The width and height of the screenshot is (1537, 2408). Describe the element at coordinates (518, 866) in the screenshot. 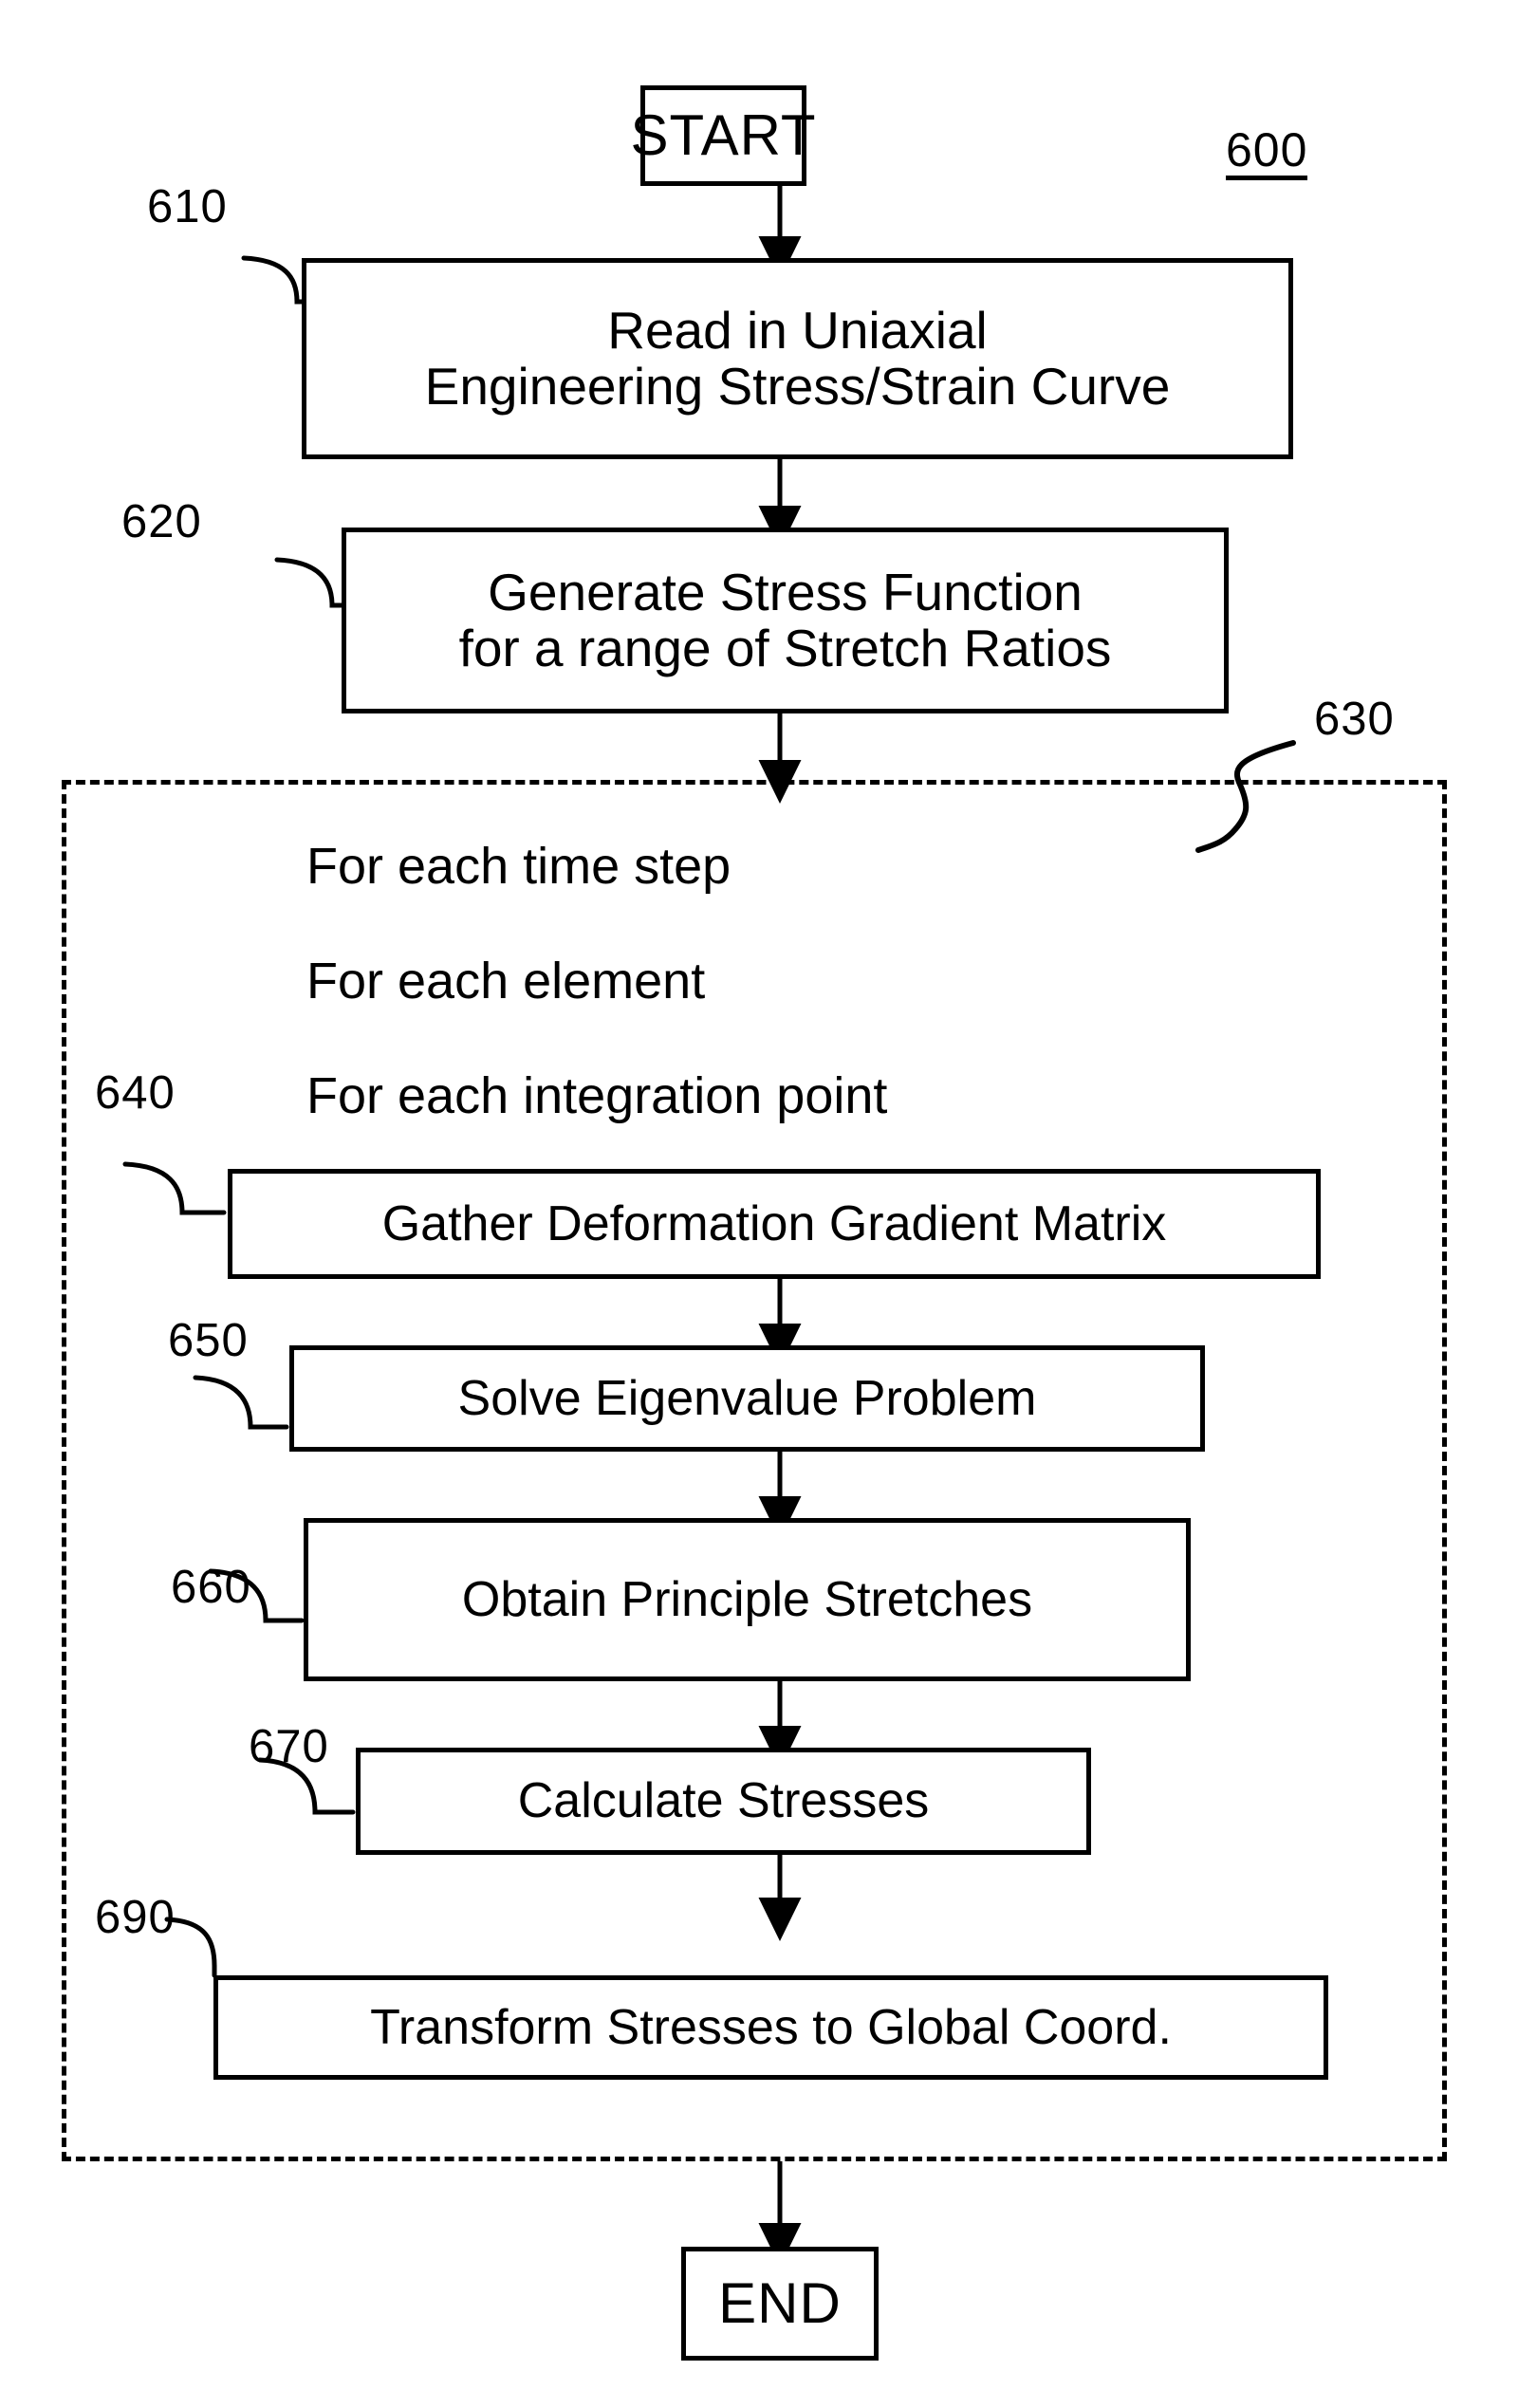

I see `loop-label-time-step: For each time step` at that location.